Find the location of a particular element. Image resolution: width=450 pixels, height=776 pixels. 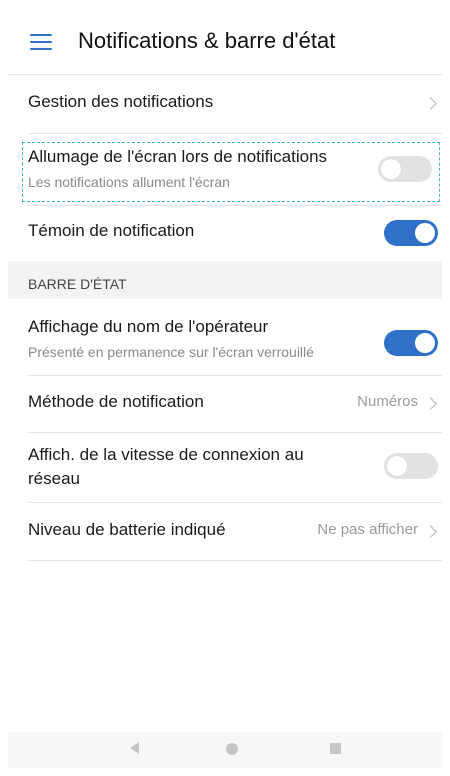

page-title: Notifications & barre d'état is located at coordinates (207, 40).